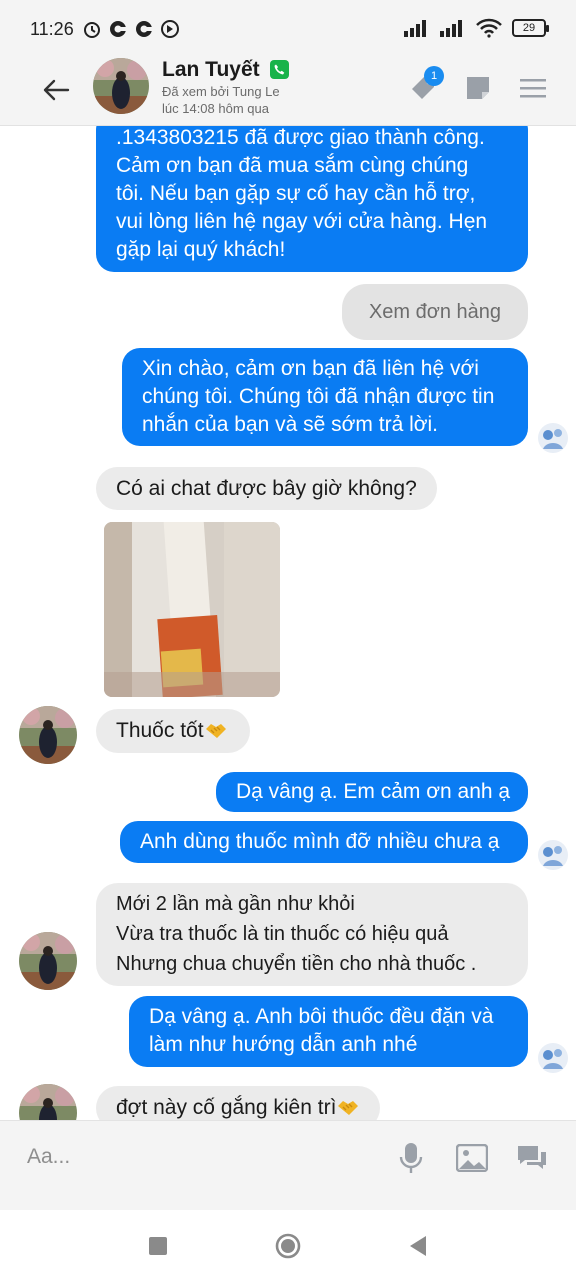  What do you see at coordinates (215, 108) in the screenshot?
I see `seen-time: lúc 14:08 hôm qua` at bounding box center [215, 108].